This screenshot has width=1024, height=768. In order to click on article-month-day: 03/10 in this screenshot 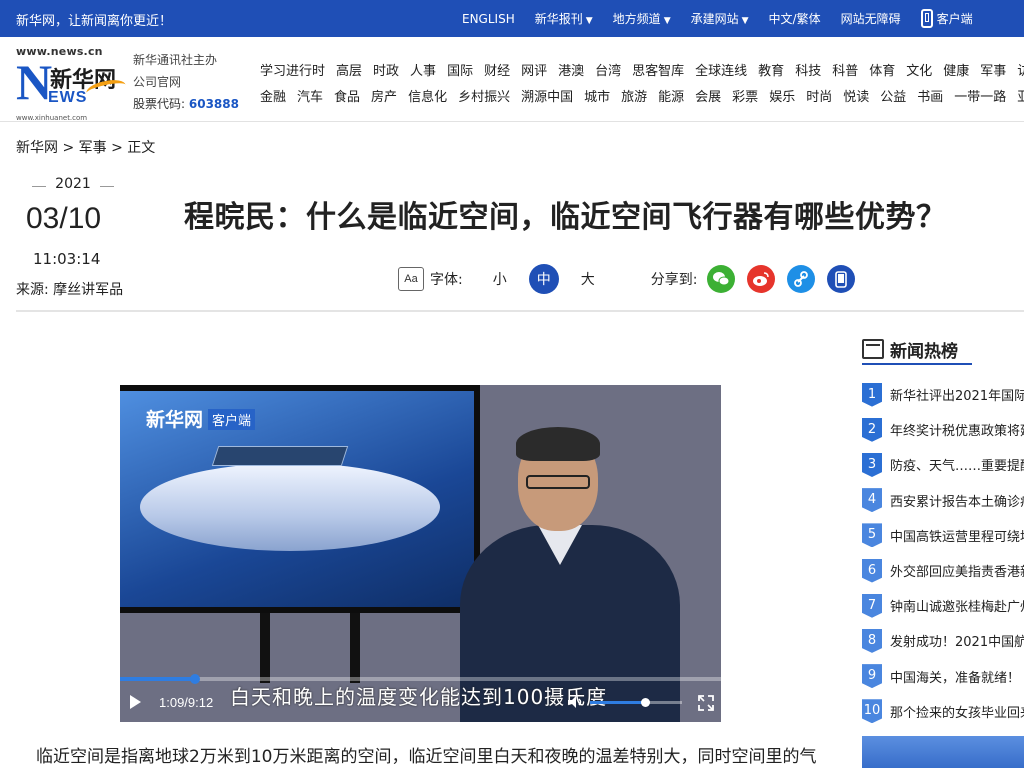, I will do `click(64, 218)`.